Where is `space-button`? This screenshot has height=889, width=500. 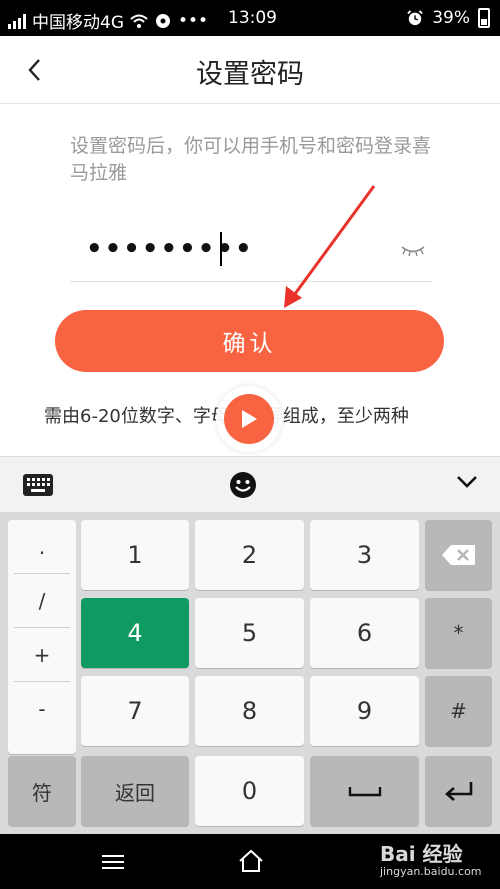 space-button is located at coordinates (364, 791).